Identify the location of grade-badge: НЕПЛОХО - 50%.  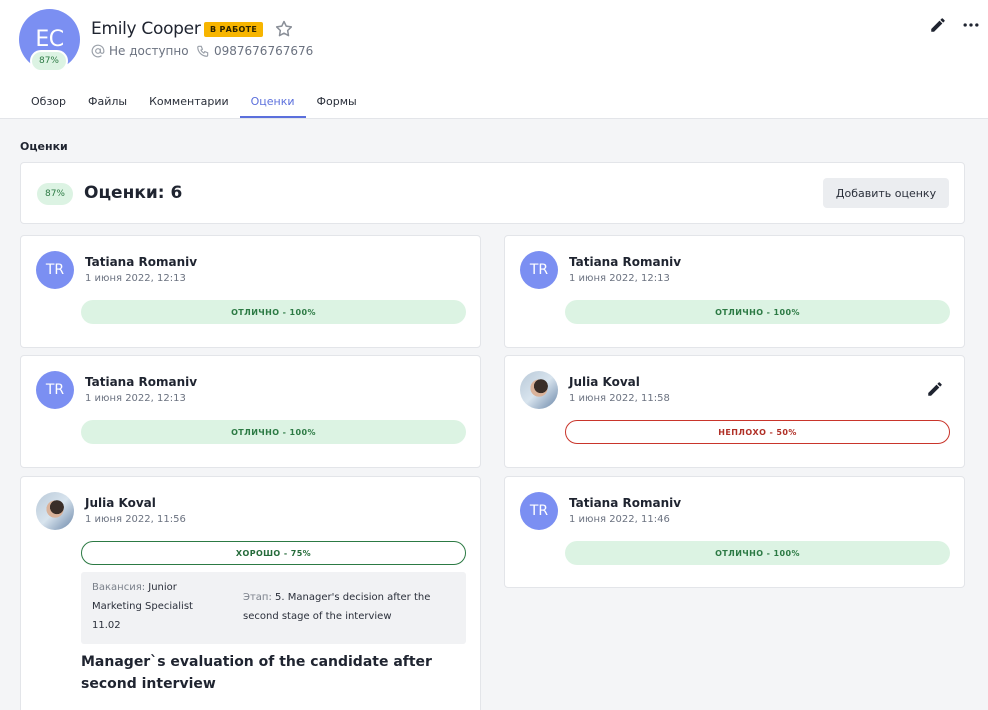
(757, 432).